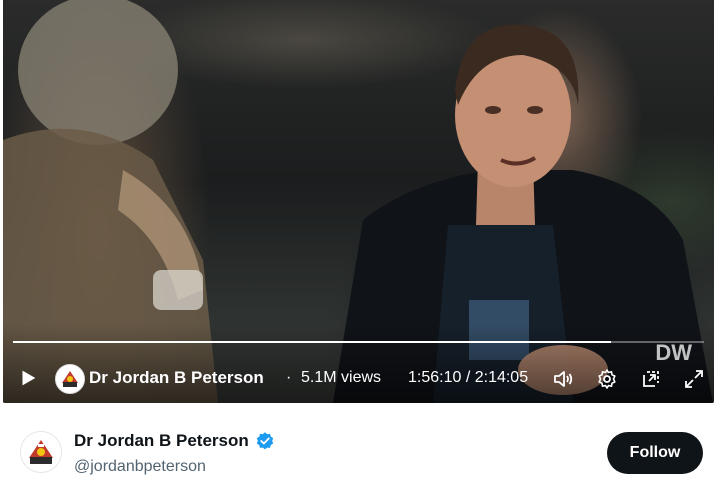 Image resolution: width=720 pixels, height=480 pixels. What do you see at coordinates (563, 379) in the screenshot?
I see `volume-icon` at bounding box center [563, 379].